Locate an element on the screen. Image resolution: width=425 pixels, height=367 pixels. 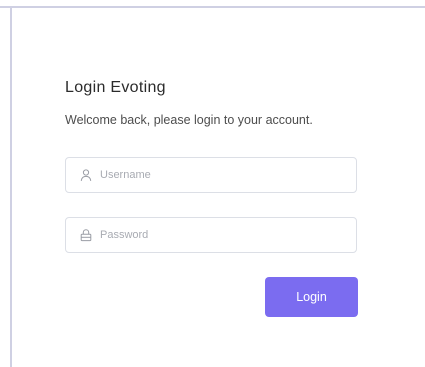
password-input is located at coordinates (224, 235).